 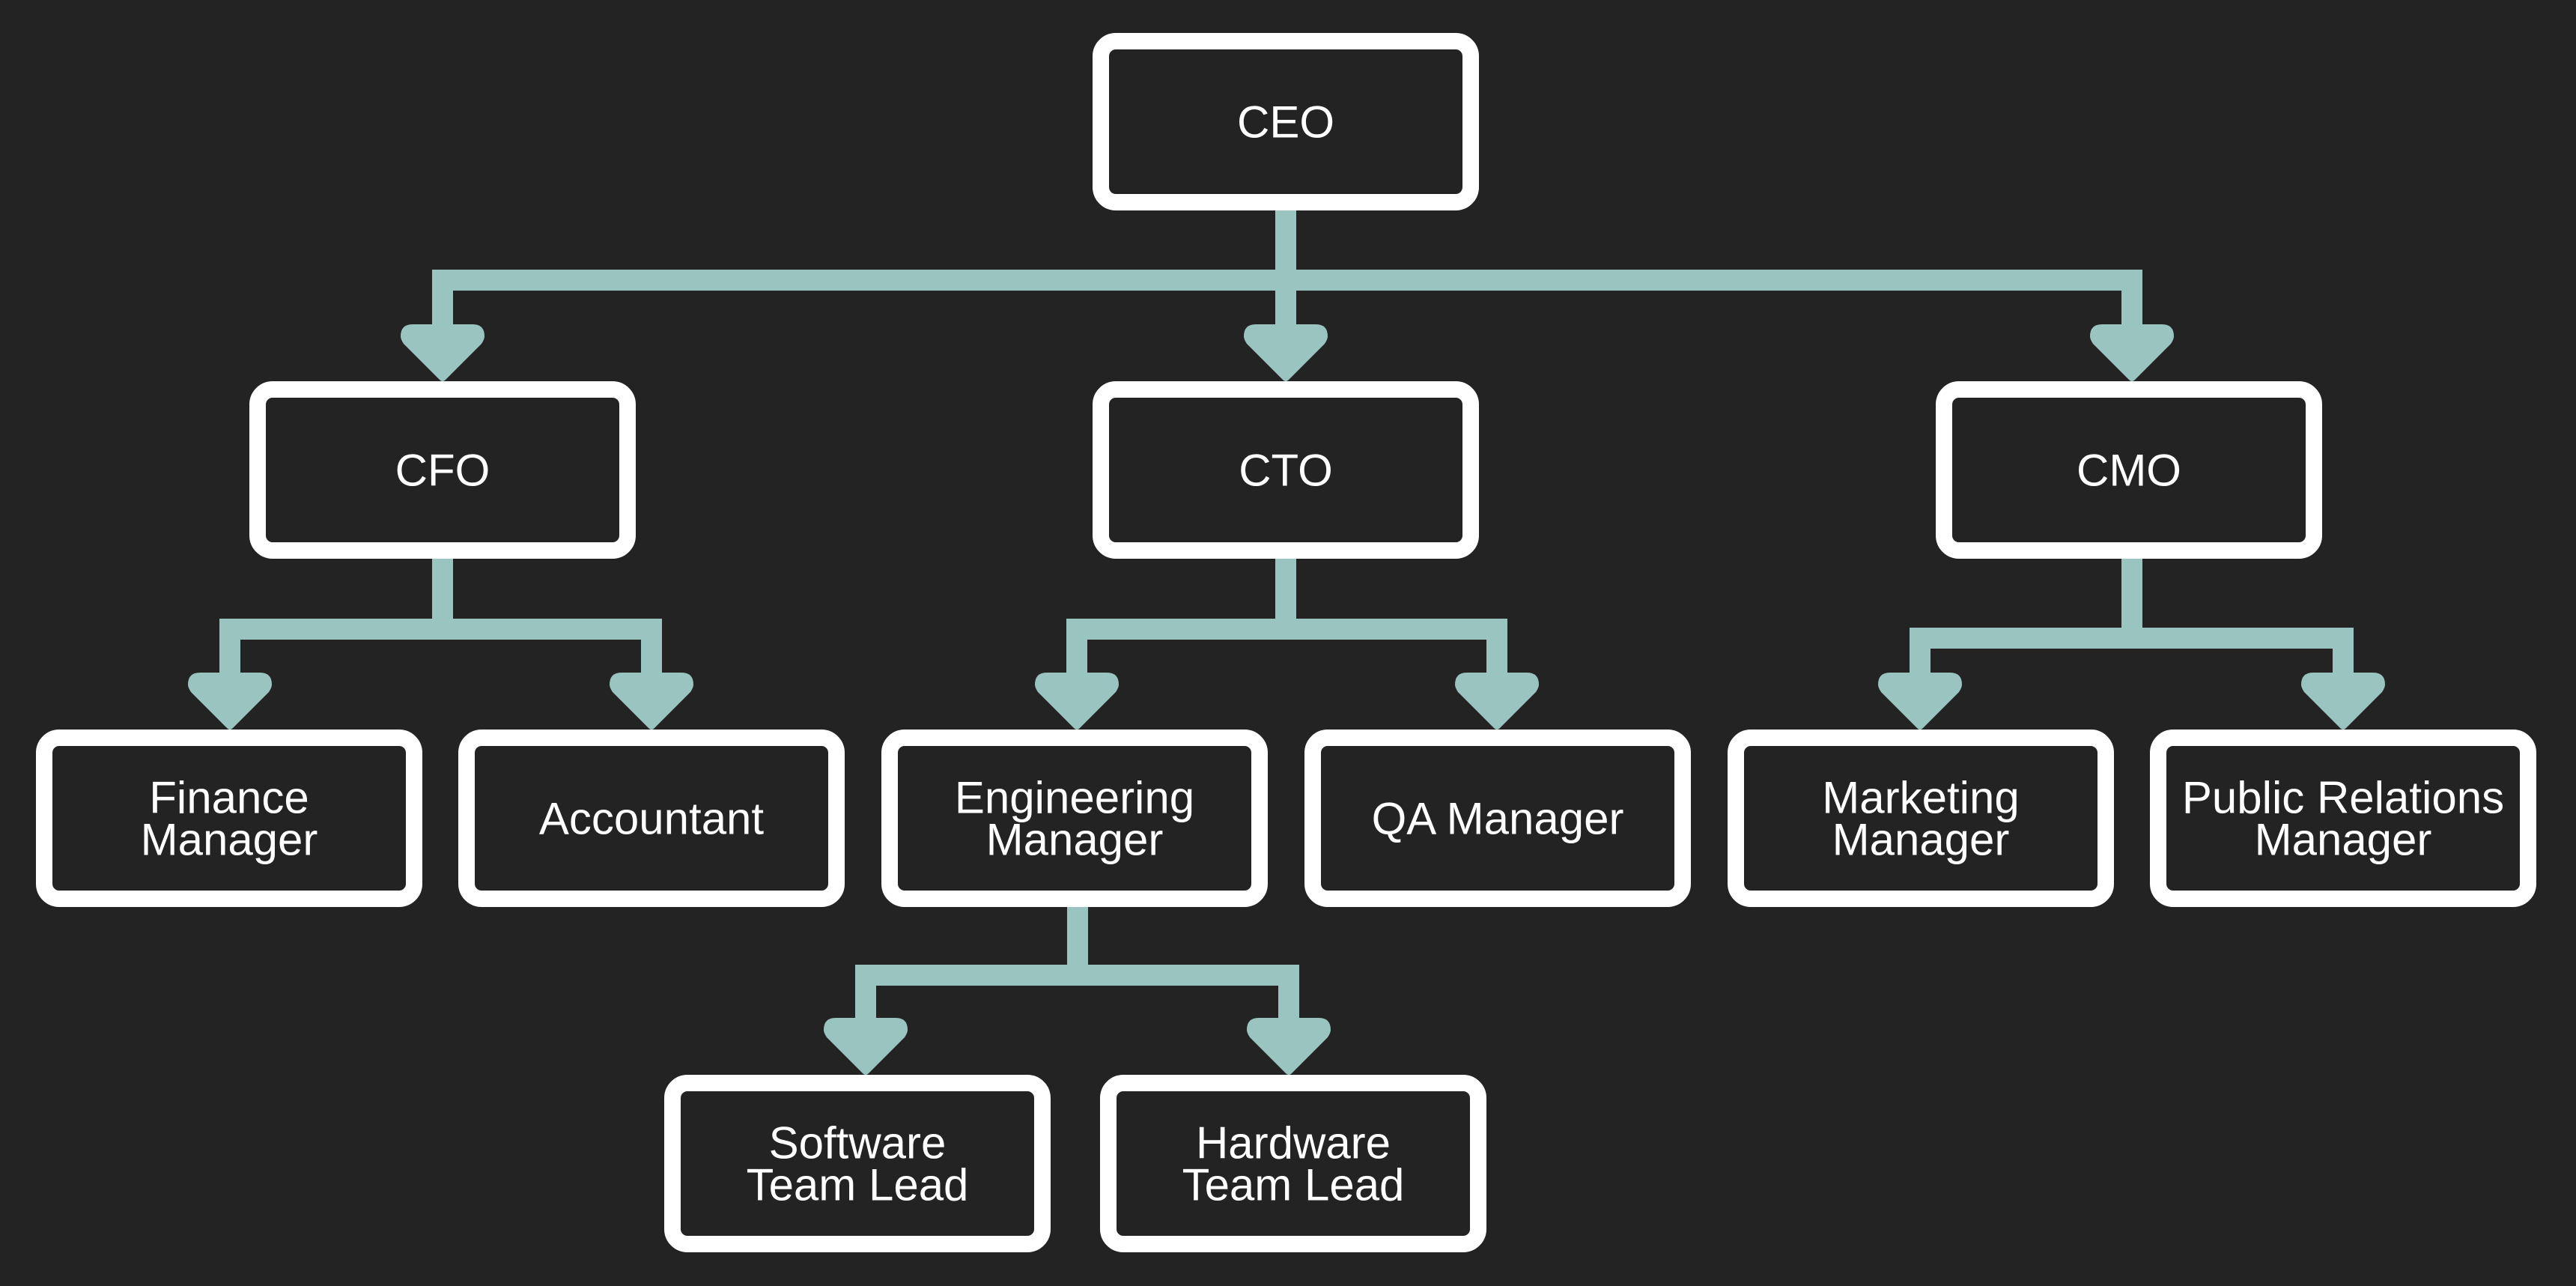 I want to click on node-cmo: CMO, so click(x=2129, y=470).